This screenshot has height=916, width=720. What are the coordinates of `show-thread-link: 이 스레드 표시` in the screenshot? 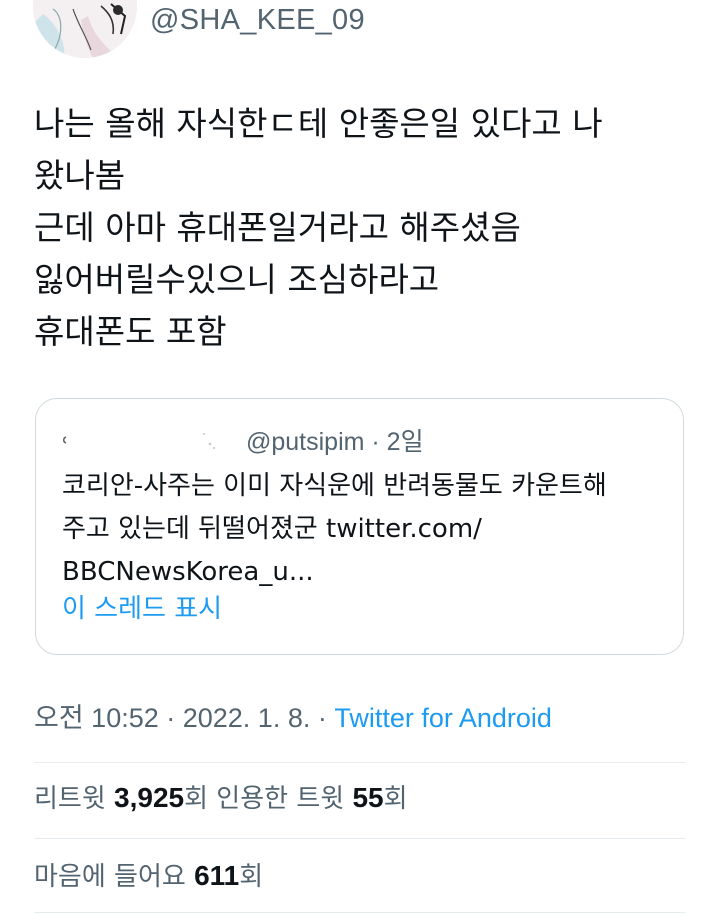 It's located at (142, 609).